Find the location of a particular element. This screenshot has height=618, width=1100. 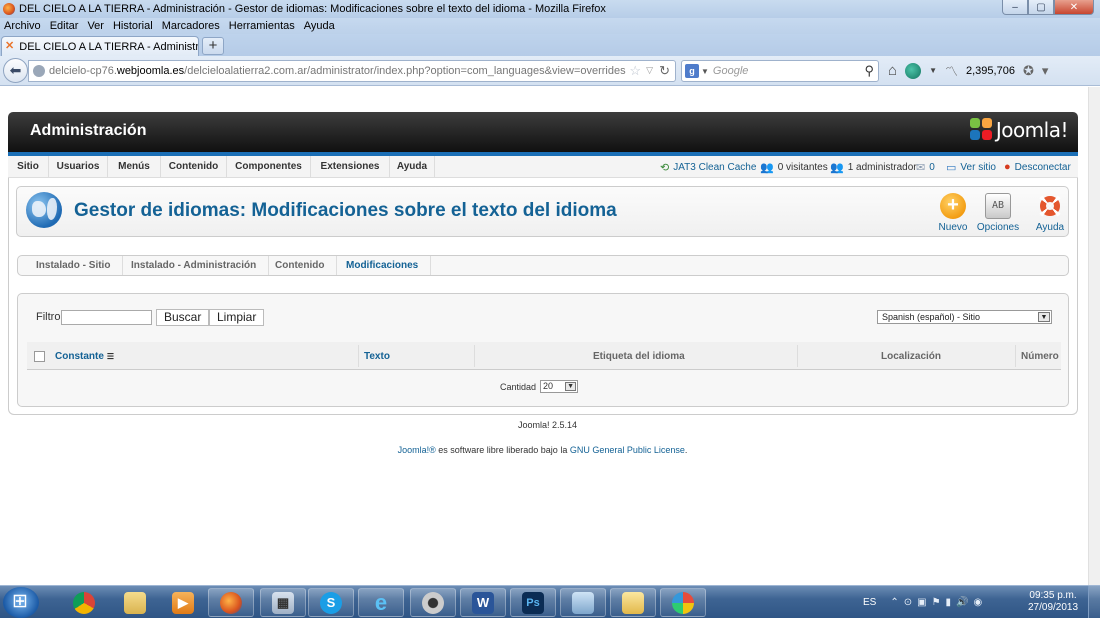

menu-marcadores: Marcadores is located at coordinates (191, 26).